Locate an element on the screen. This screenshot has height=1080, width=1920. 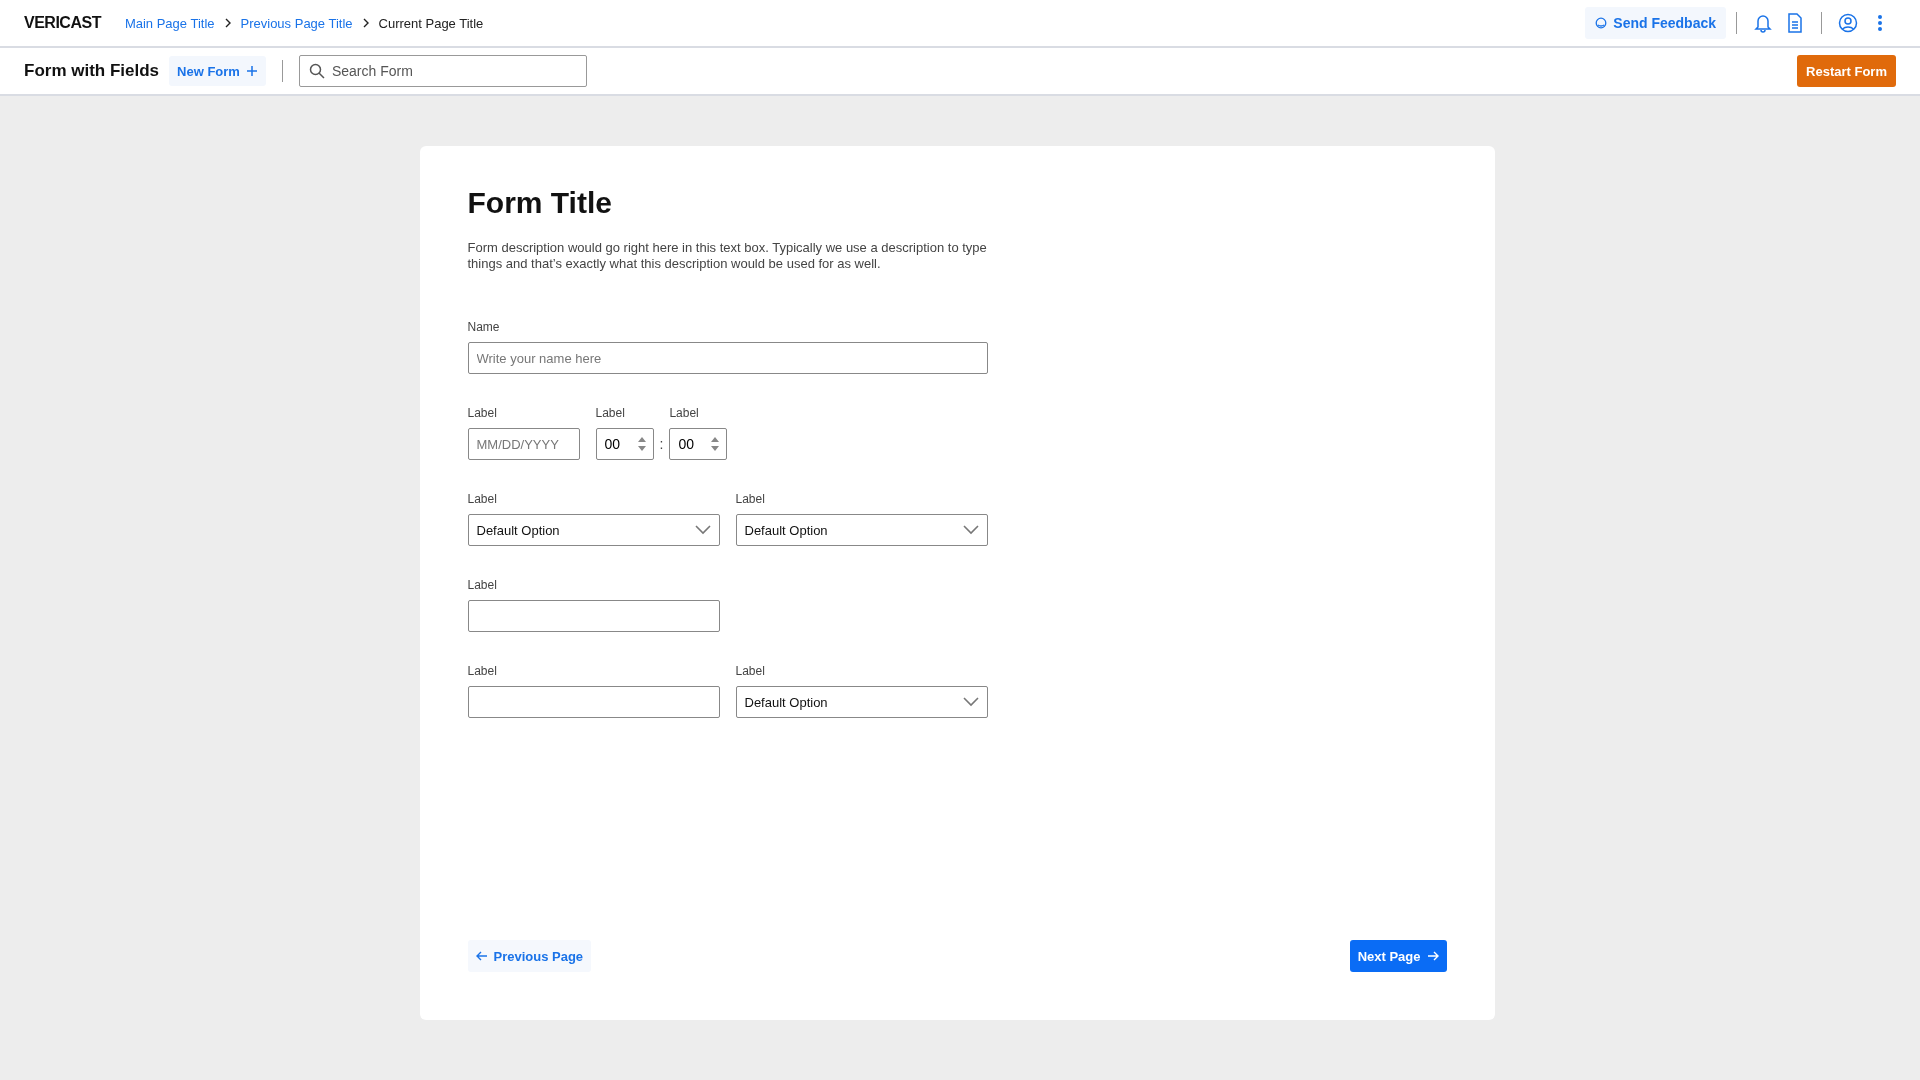
date-field: MM/DD/YYYY is located at coordinates (523, 444).